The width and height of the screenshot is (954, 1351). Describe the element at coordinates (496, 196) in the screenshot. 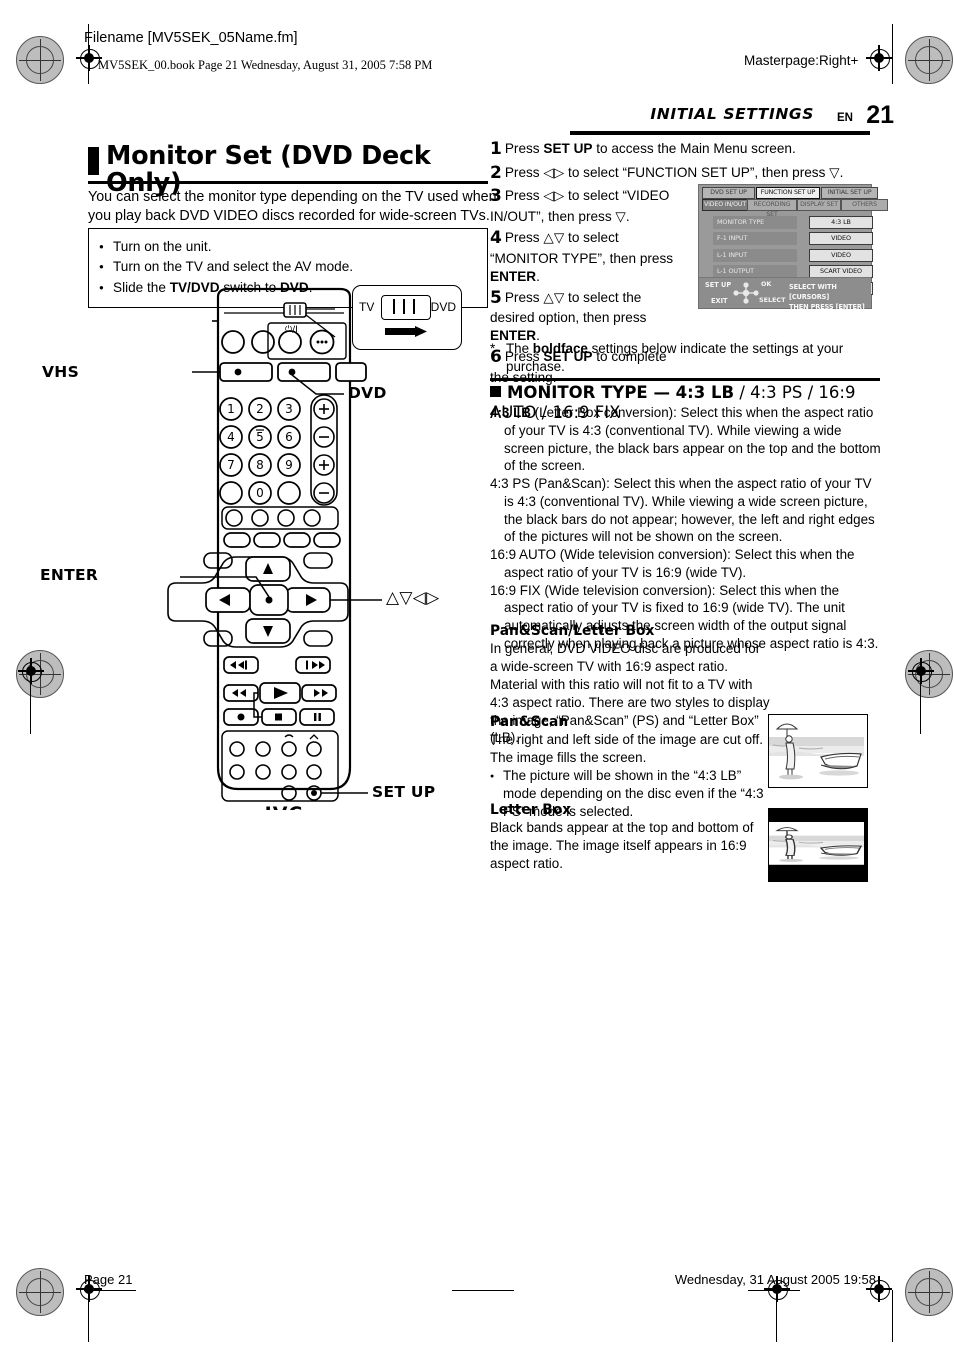

I see `step-number: 3` at that location.